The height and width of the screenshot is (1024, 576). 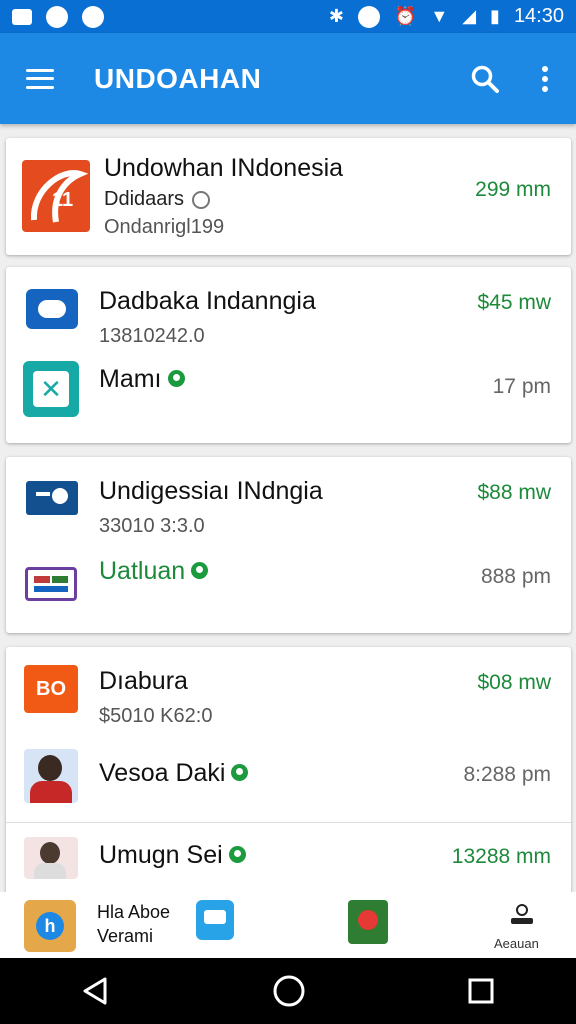 I want to click on item-title-text: Mamı, so click(x=130, y=379).